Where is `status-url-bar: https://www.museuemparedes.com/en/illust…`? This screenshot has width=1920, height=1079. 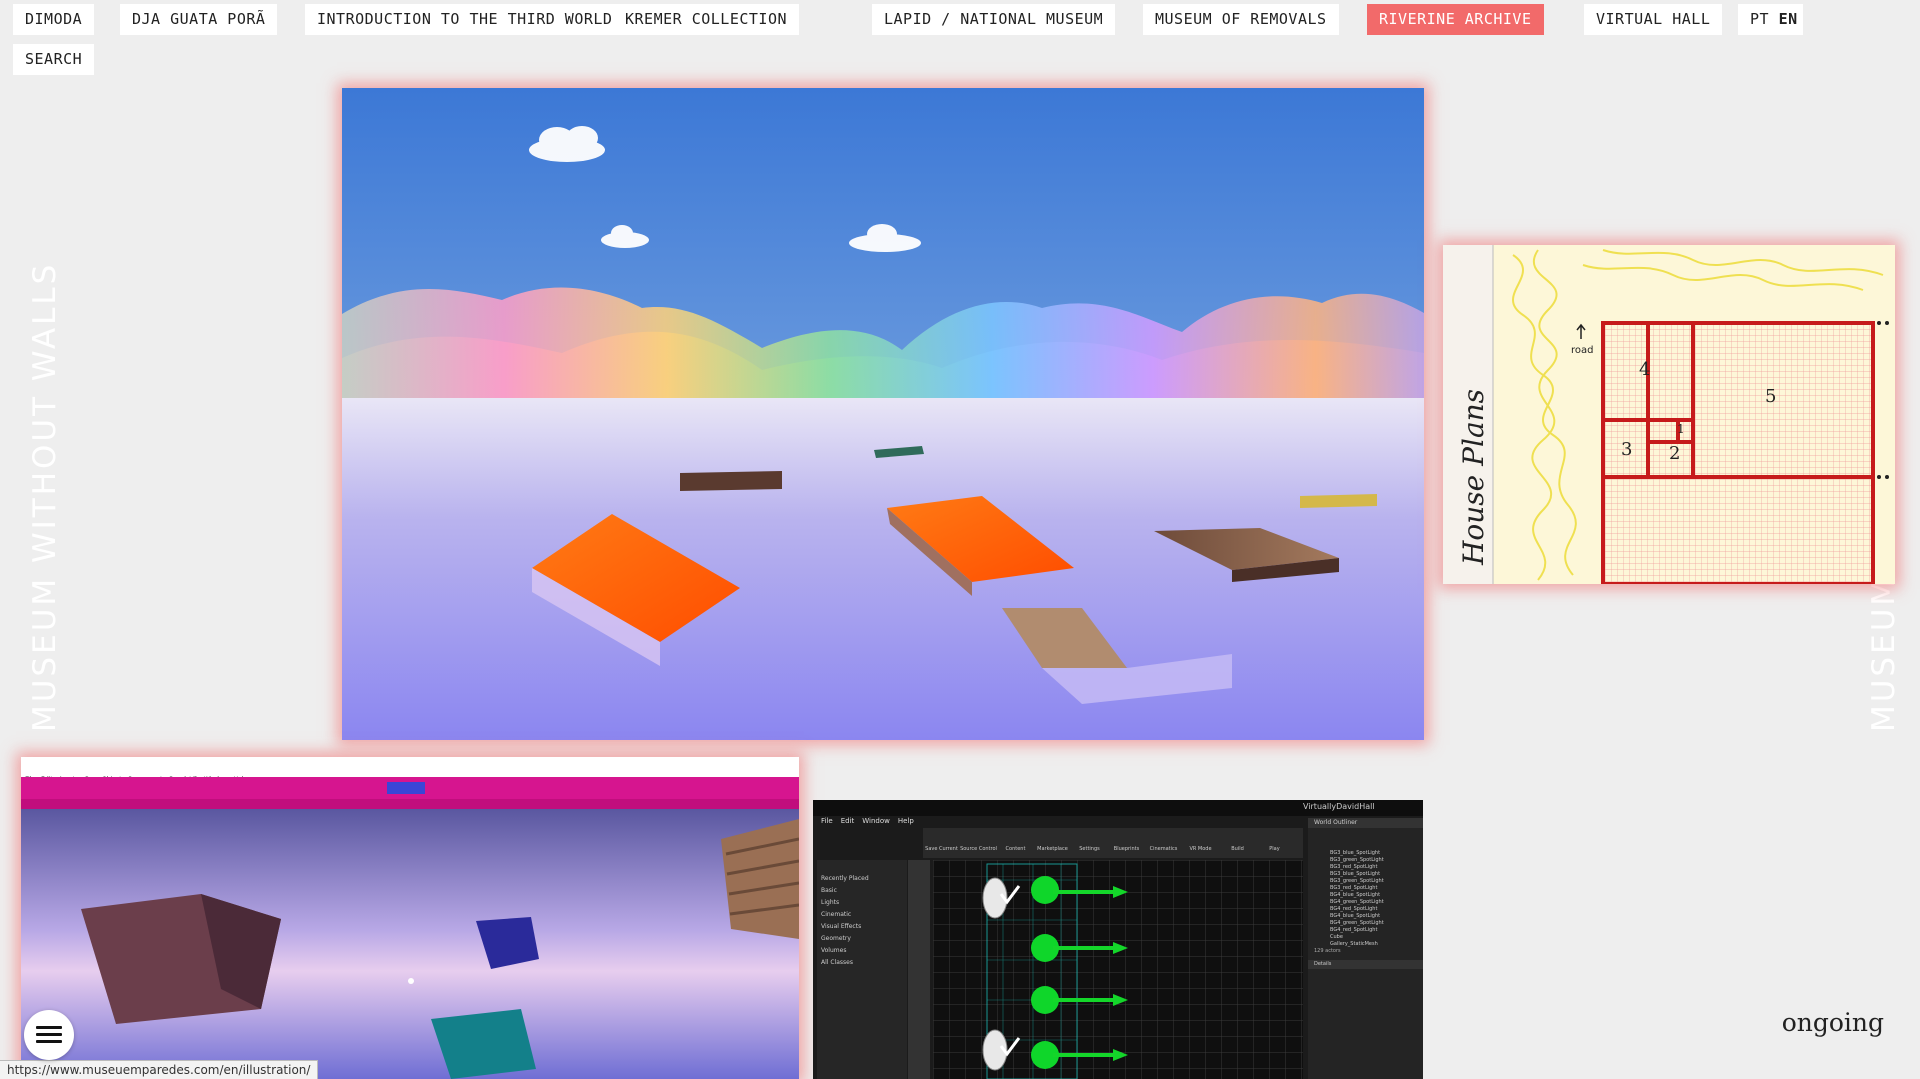 status-url-bar: https://www.museuemparedes.com/en/illust… is located at coordinates (159, 1069).